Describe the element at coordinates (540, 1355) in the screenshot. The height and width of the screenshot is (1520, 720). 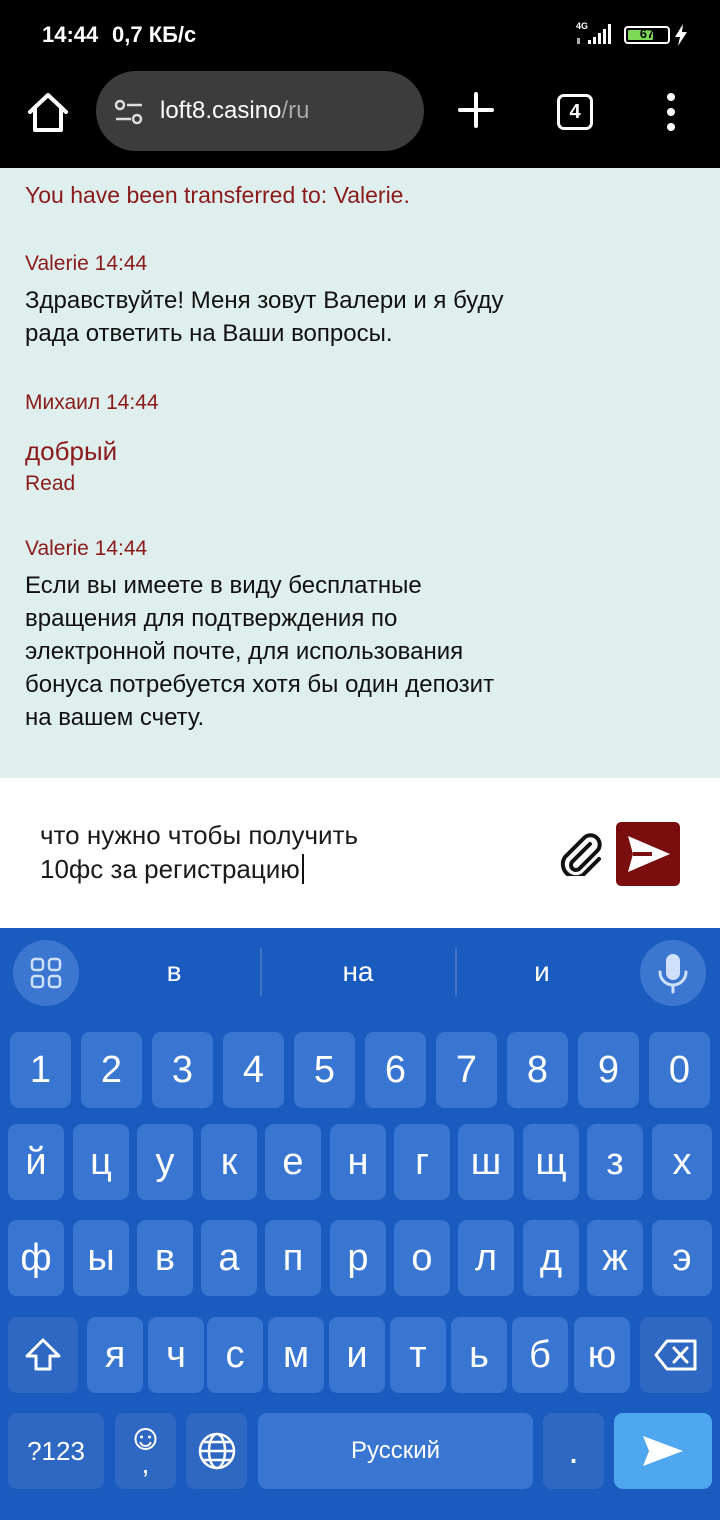
I see `key: б` at that location.